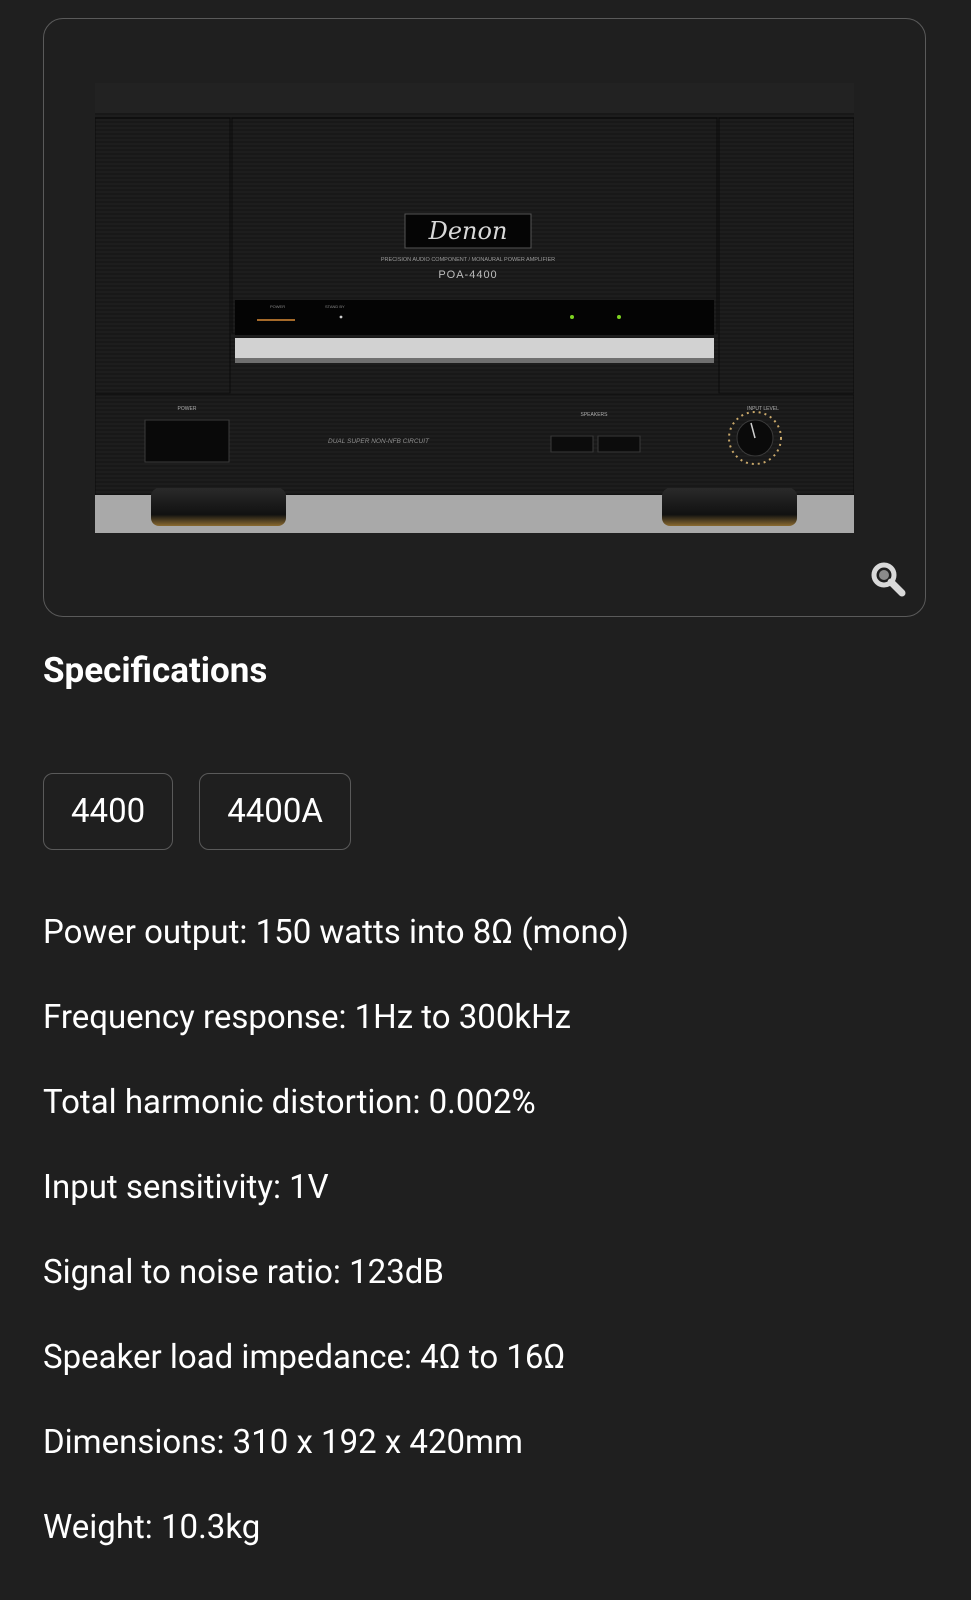  What do you see at coordinates (197, 811) in the screenshot?
I see `variant-tabs: 4400 4400A` at bounding box center [197, 811].